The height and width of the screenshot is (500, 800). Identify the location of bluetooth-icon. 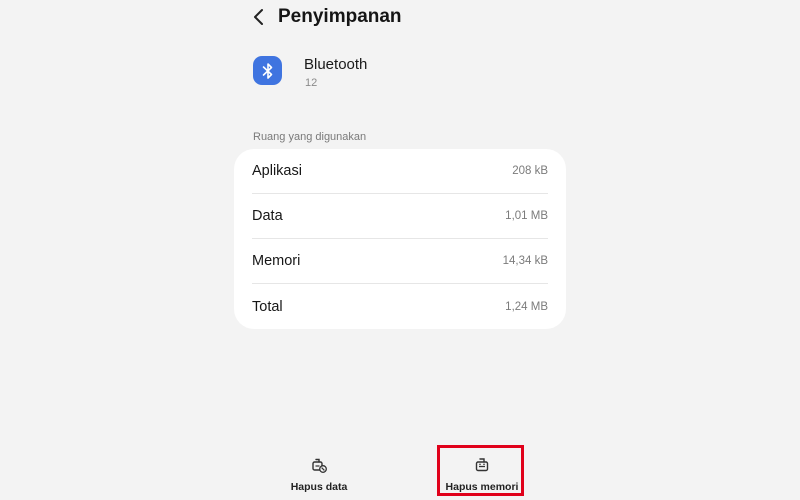
(267, 70).